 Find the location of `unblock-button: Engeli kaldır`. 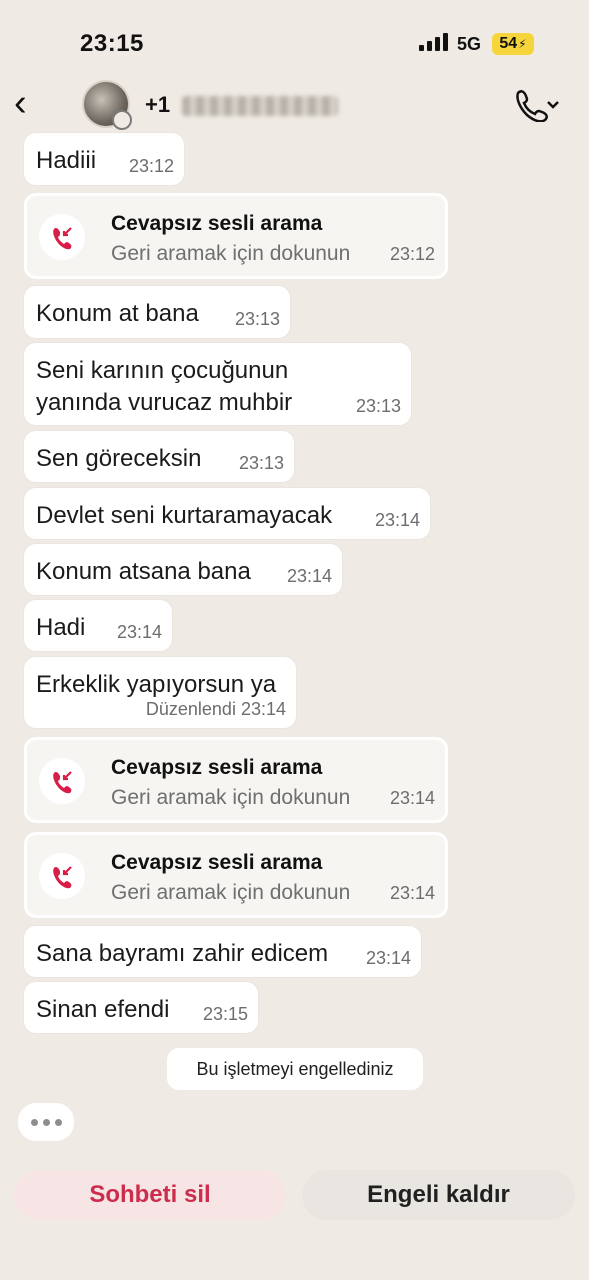

unblock-button: Engeli kaldır is located at coordinates (438, 1195).